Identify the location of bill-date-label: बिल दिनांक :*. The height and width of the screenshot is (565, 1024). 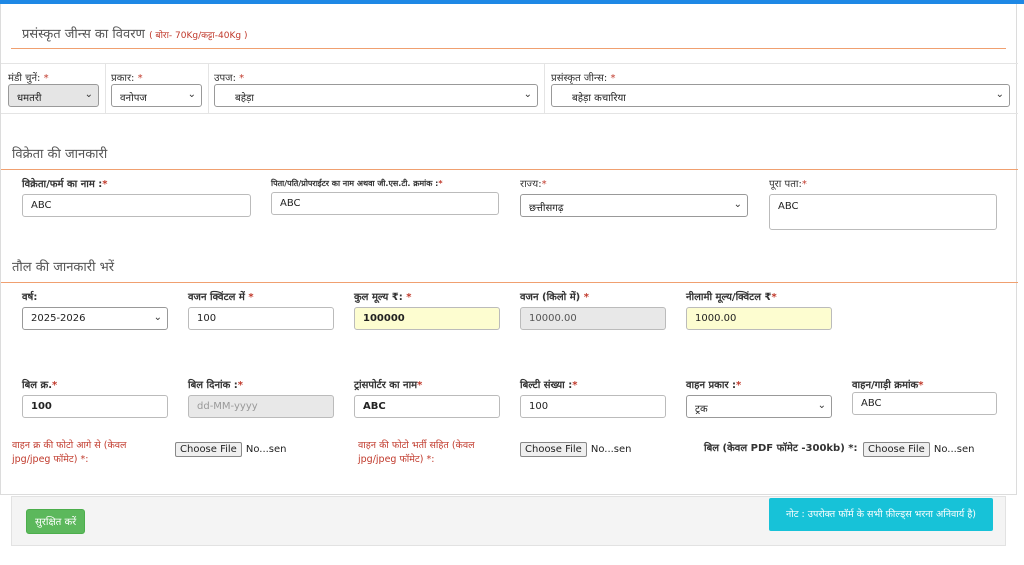
(215, 385).